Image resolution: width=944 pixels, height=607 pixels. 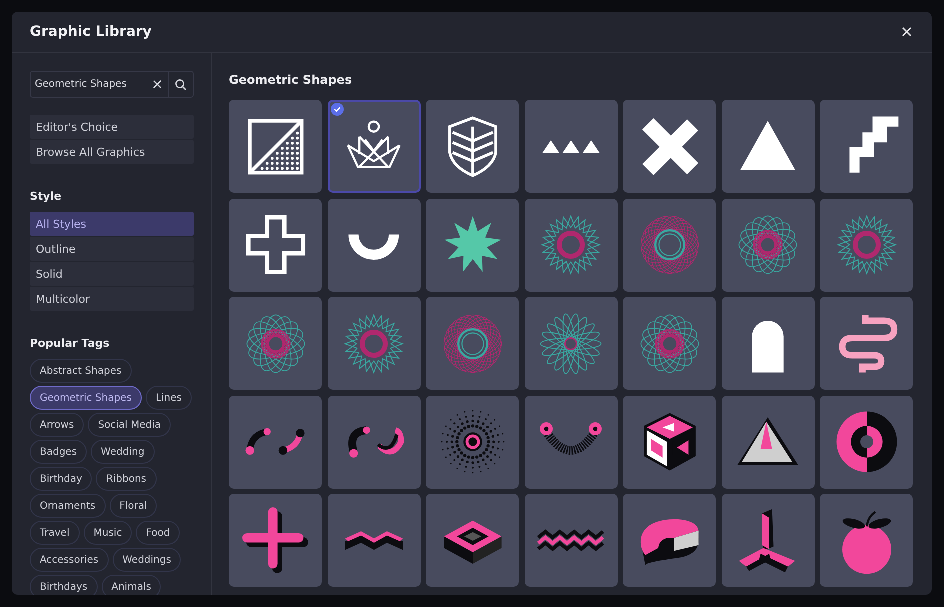 What do you see at coordinates (181, 84) in the screenshot?
I see `search-icon` at bounding box center [181, 84].